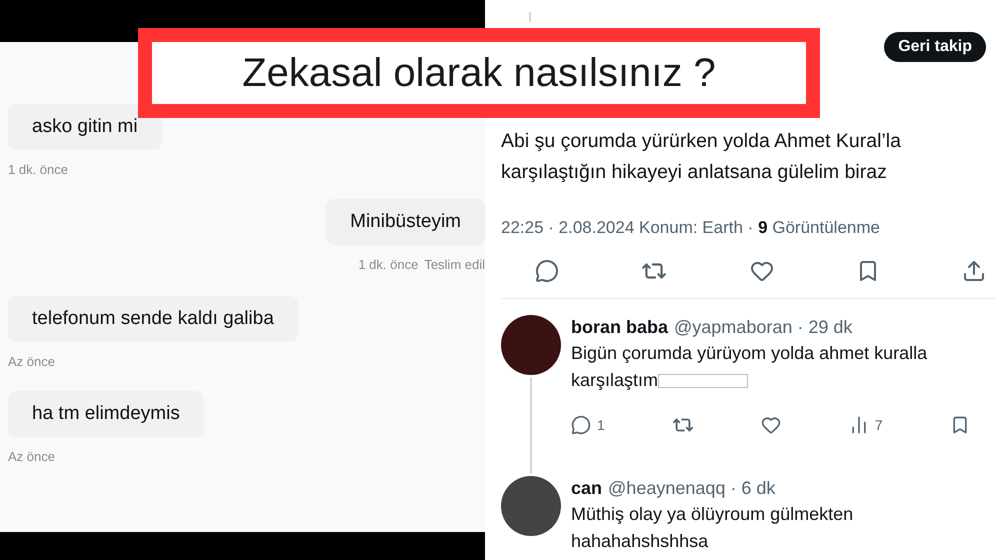  What do you see at coordinates (405, 222) in the screenshot?
I see `message-bubble: Minibüsteyim` at bounding box center [405, 222].